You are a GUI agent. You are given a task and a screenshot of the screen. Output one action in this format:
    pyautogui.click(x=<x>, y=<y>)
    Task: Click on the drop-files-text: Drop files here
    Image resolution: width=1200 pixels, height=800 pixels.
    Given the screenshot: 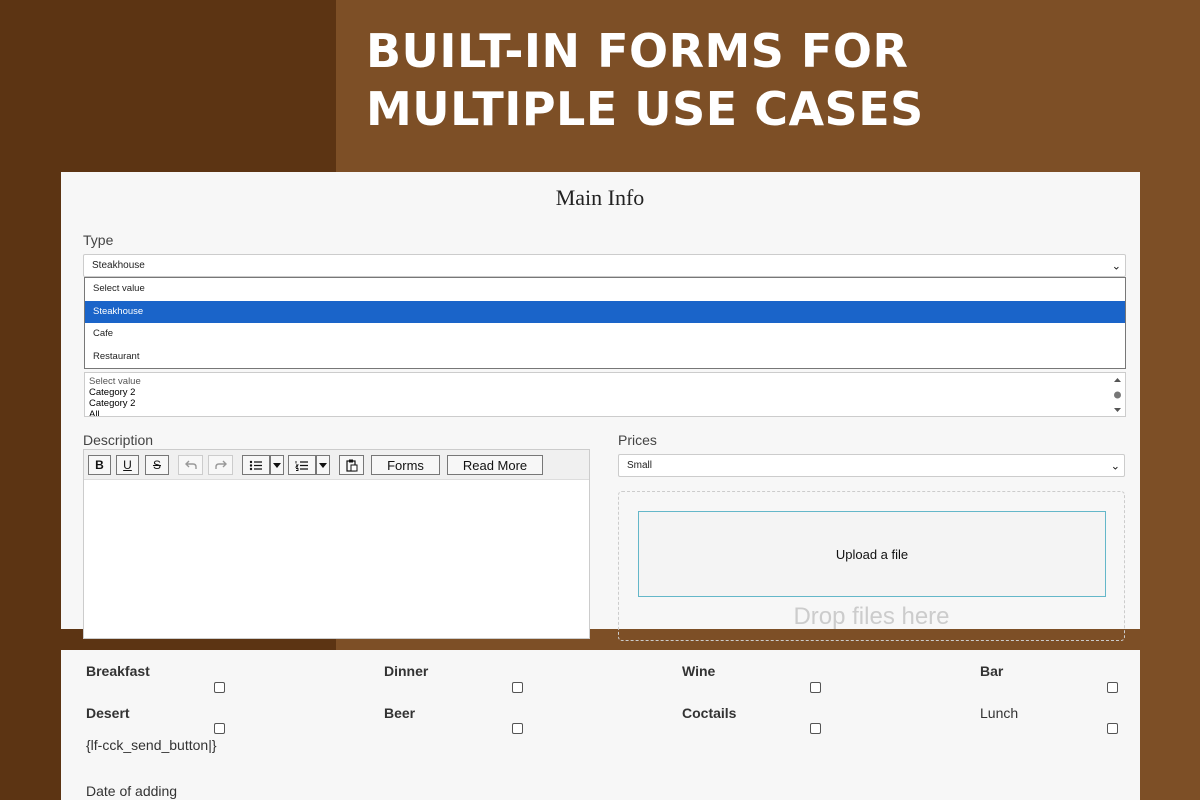 What is the action you would take?
    pyautogui.click(x=871, y=616)
    